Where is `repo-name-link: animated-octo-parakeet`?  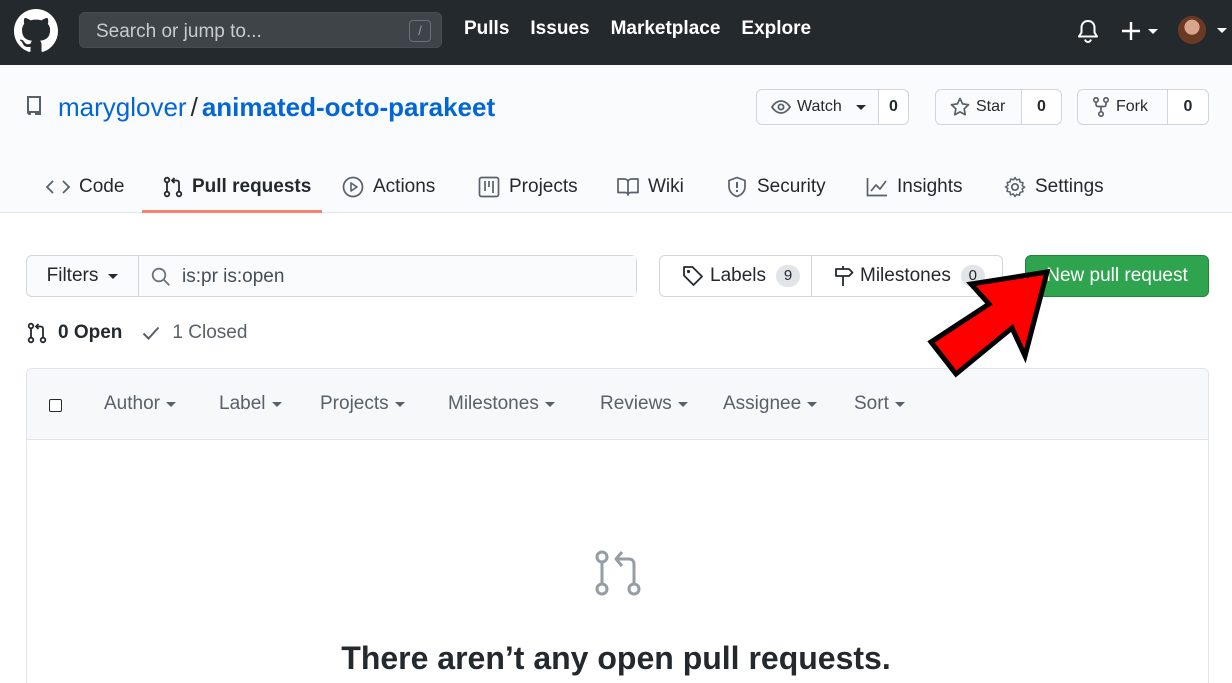 repo-name-link: animated-octo-parakeet is located at coordinates (348, 107).